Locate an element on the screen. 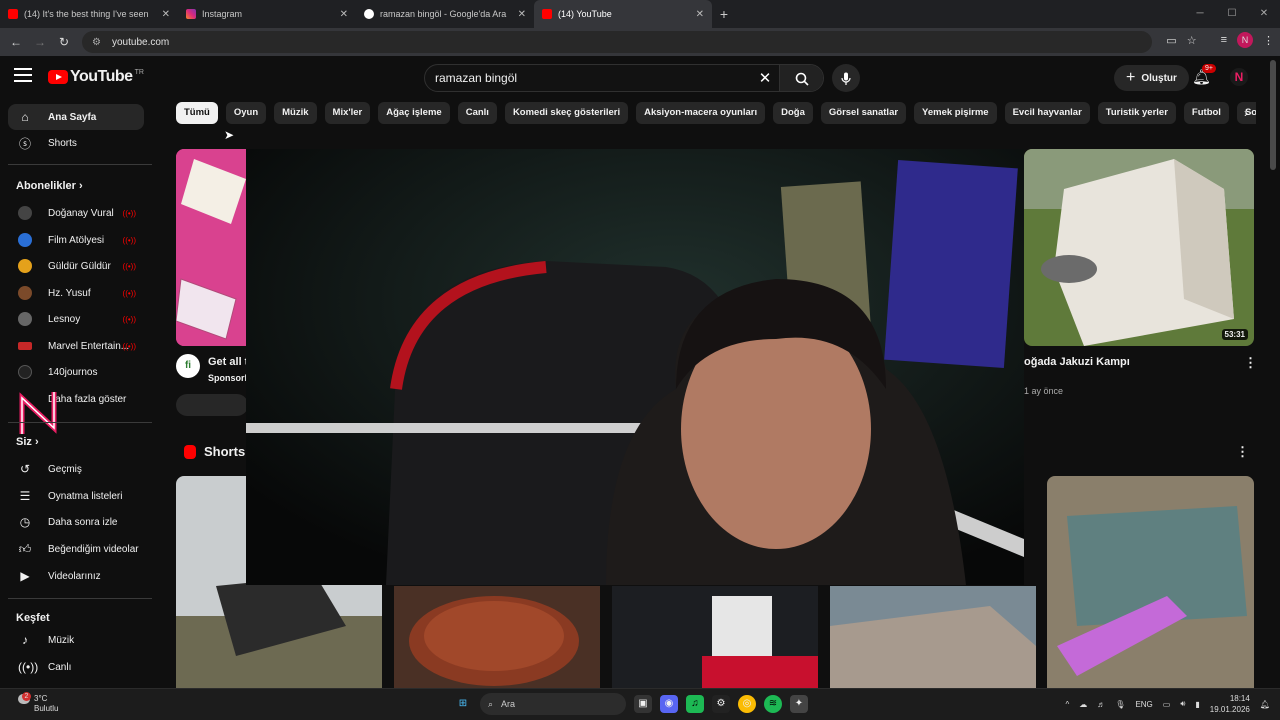 Image resolution: width=1280 pixels, height=720 pixels. new-tab-button: + is located at coordinates (724, 14).